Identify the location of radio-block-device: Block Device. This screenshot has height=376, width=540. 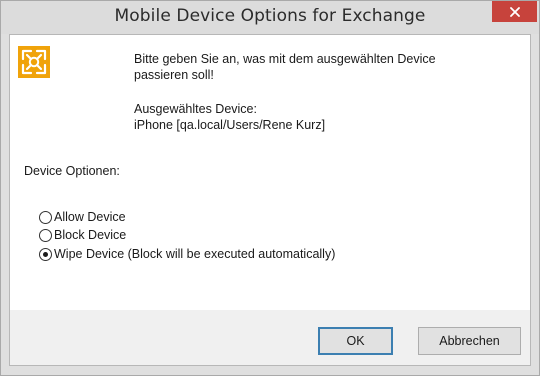
(82, 235).